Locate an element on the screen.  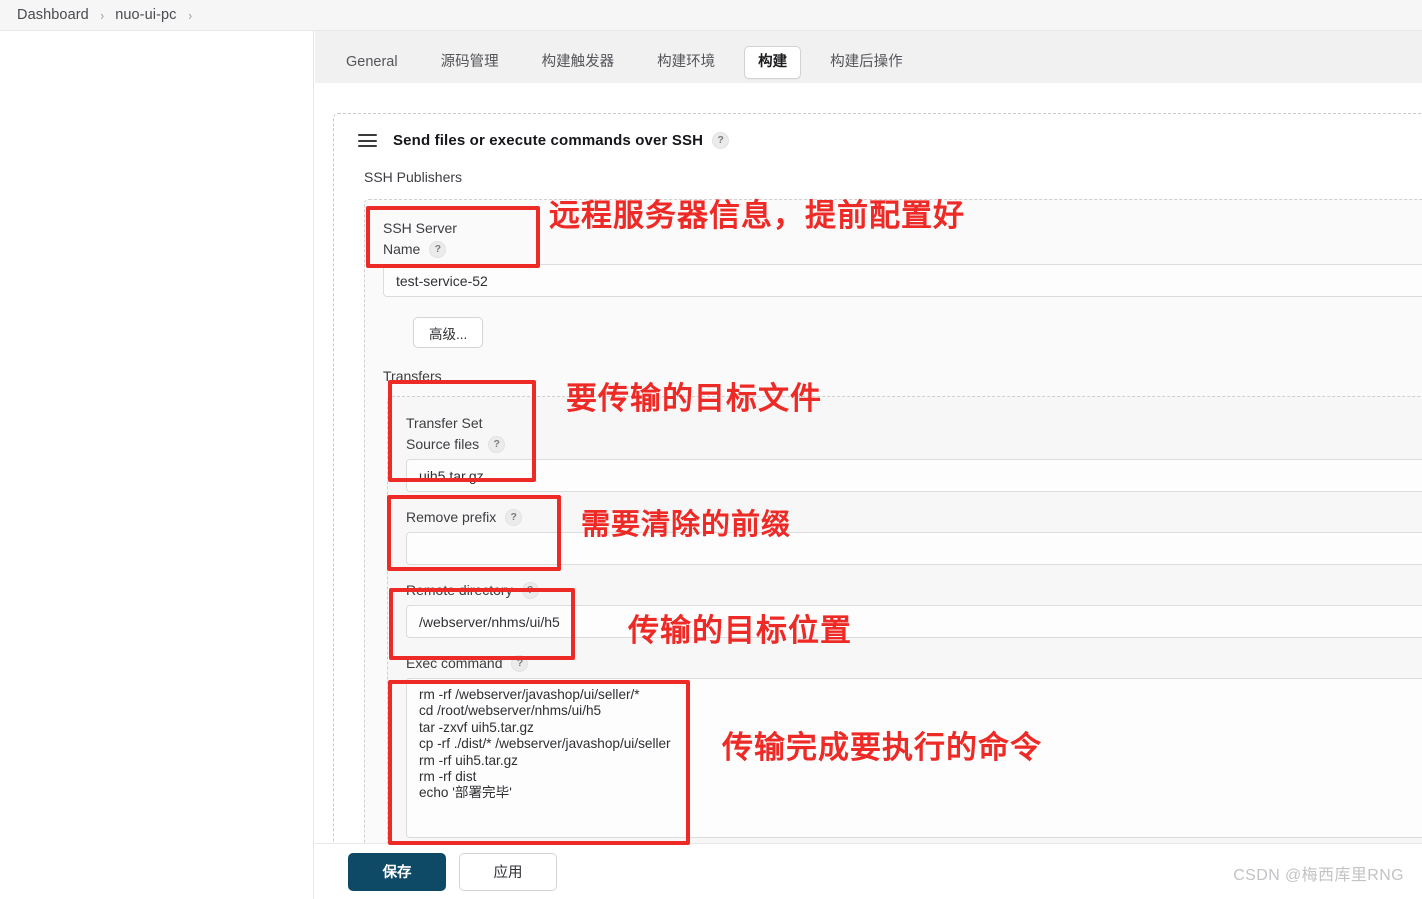
remote-directory-help-icon: ? is located at coordinates (530, 590).